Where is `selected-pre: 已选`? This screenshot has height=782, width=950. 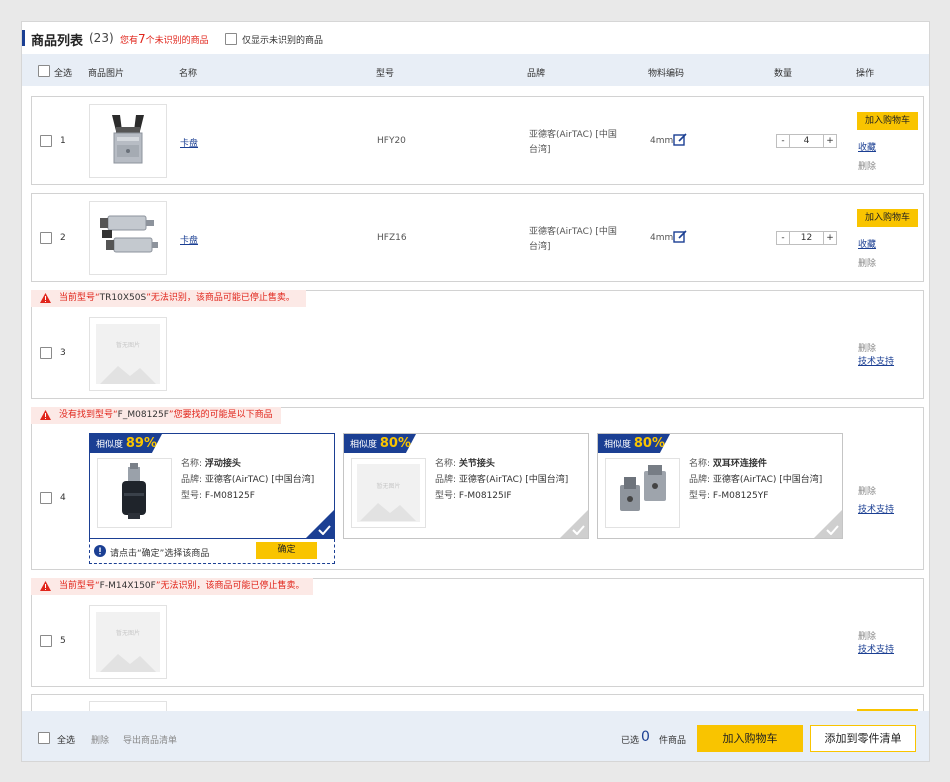
selected-pre: 已选 is located at coordinates (630, 741).